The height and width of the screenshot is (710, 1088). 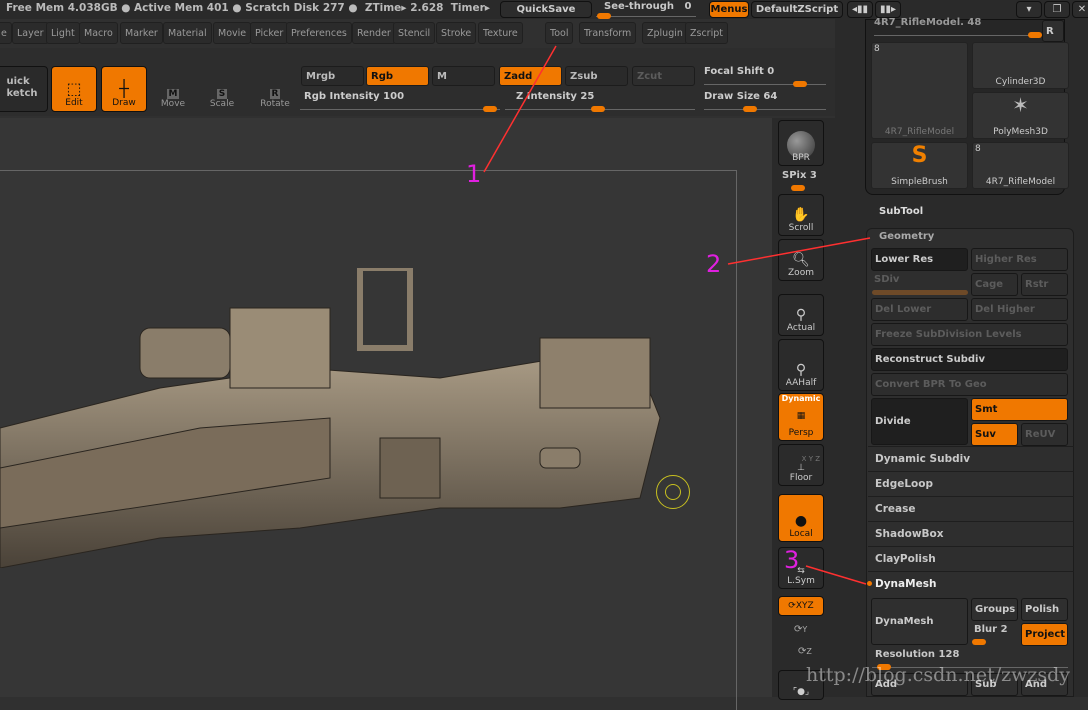 I want to click on annotation-1: 1, so click(x=474, y=174).